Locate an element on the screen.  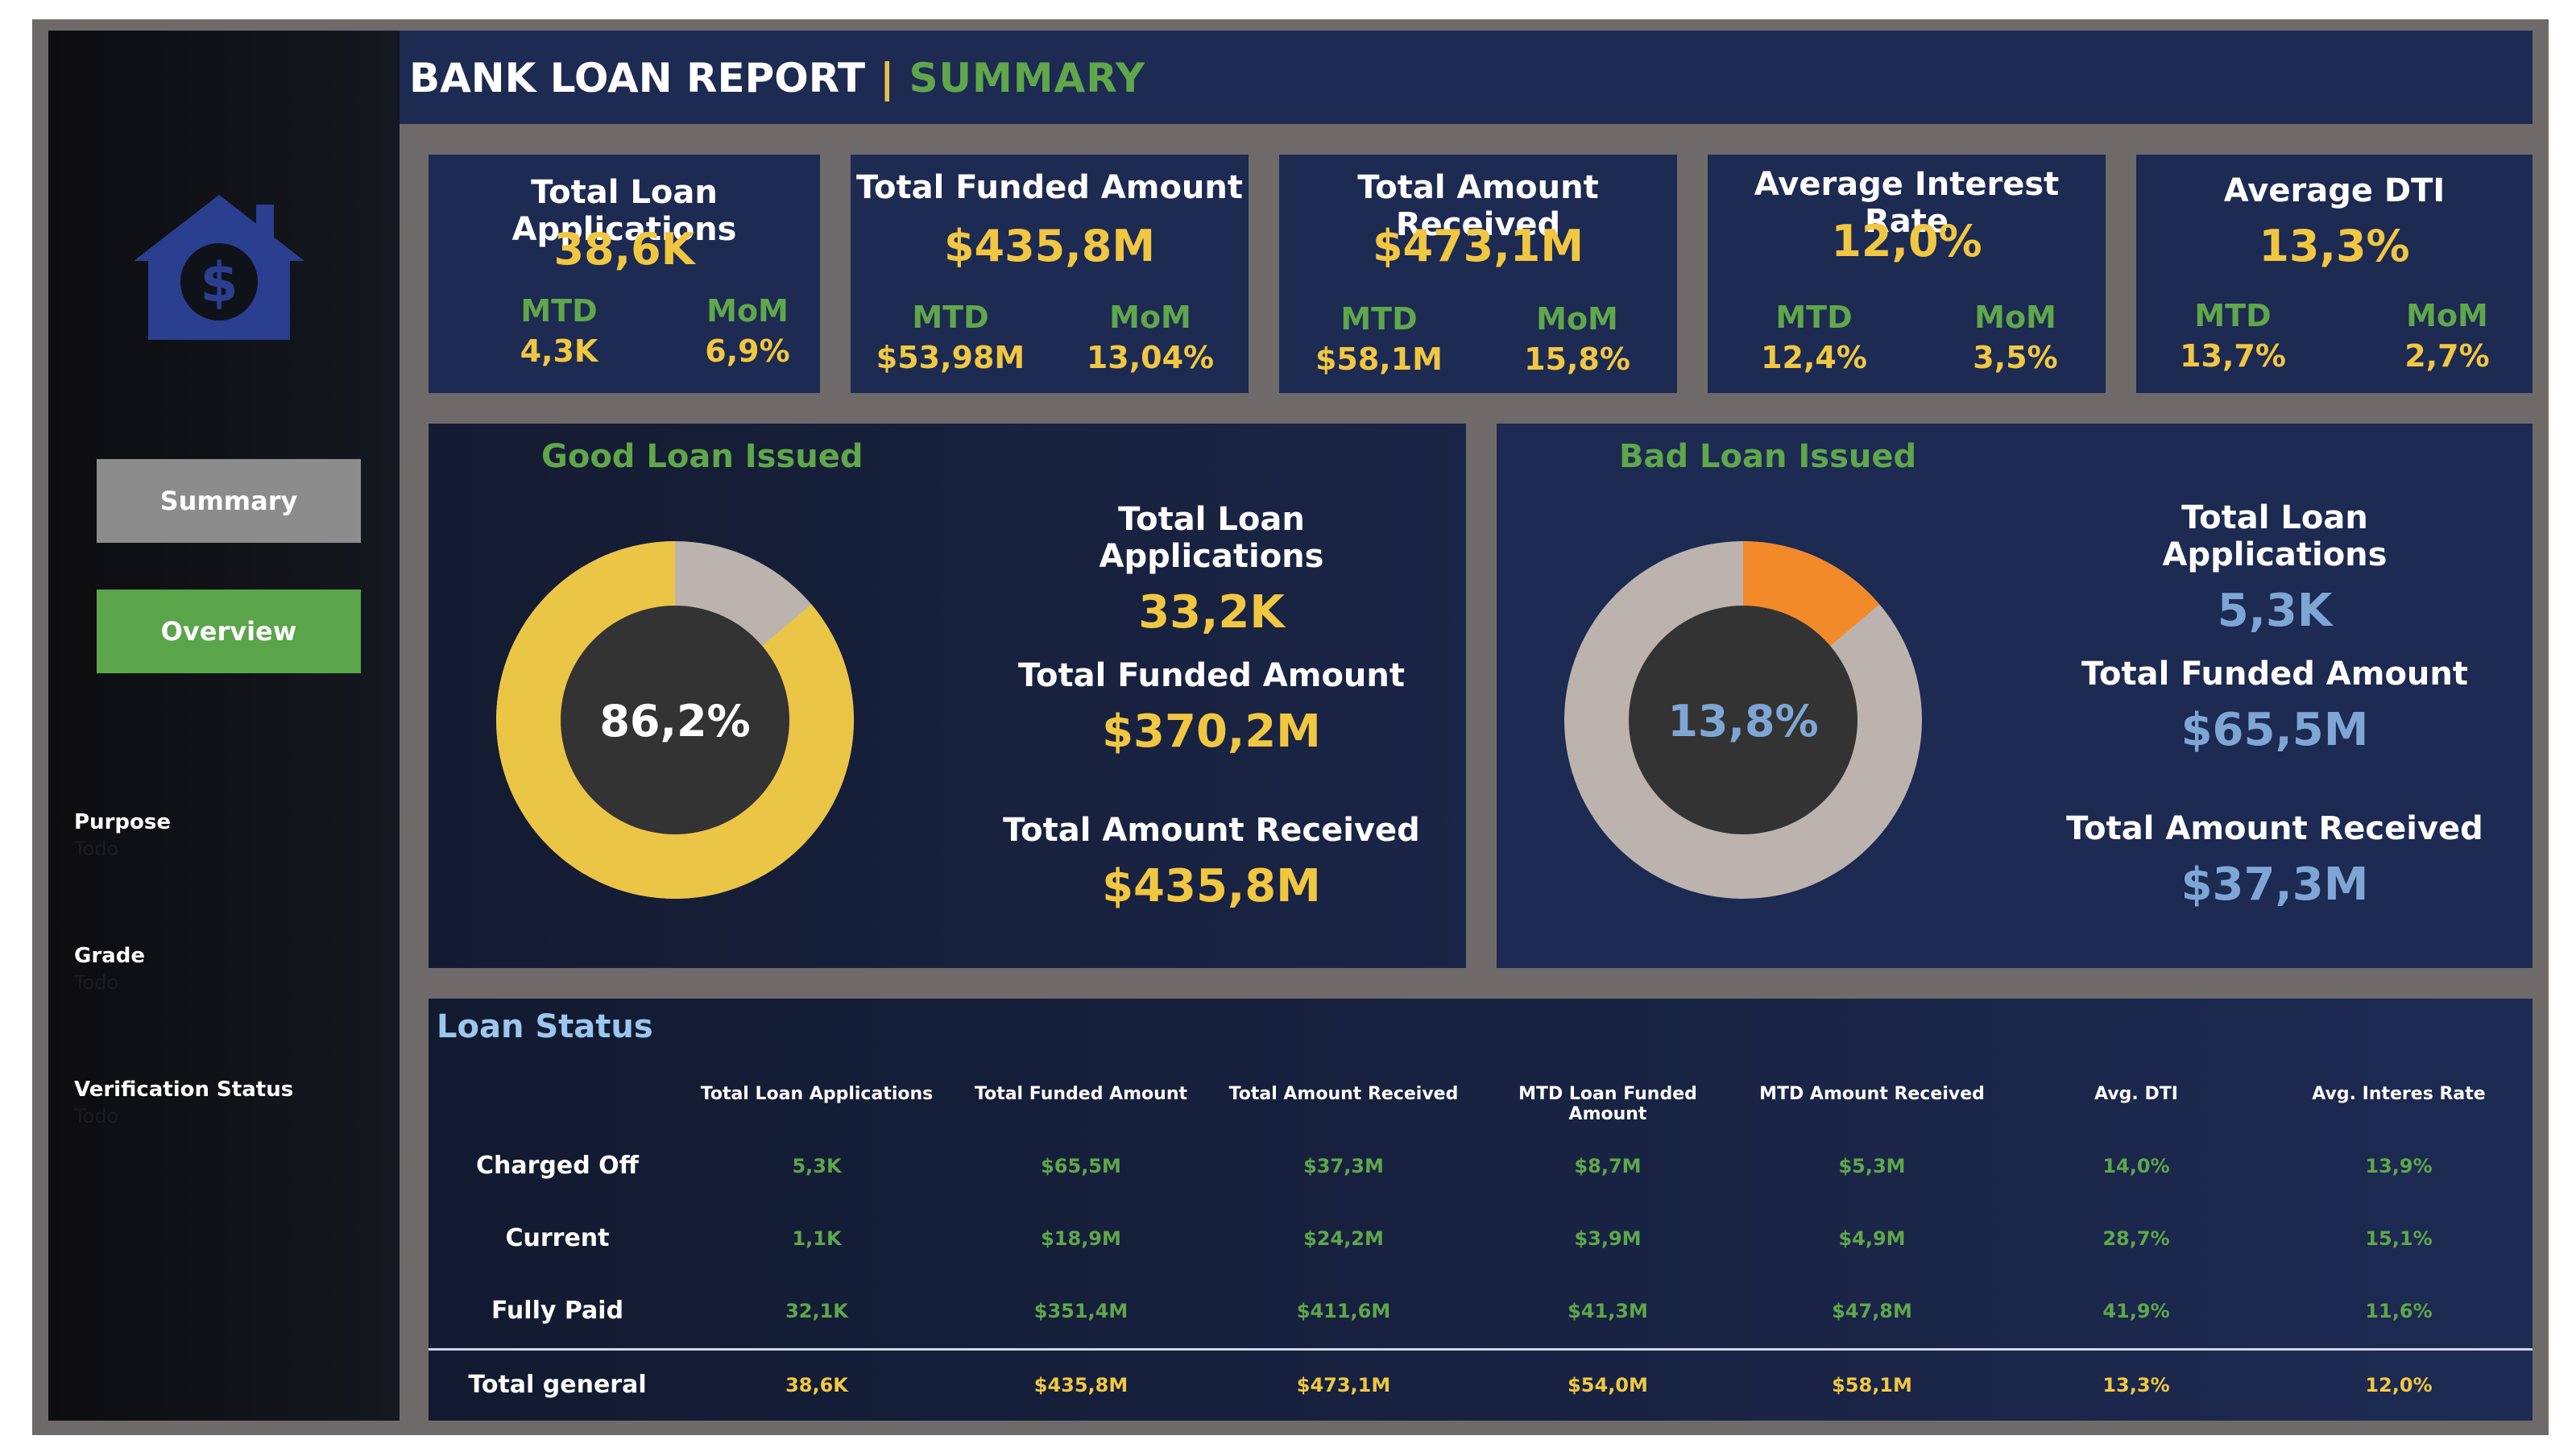
kpi-mtd: MTD $53,98M is located at coordinates (950, 337).